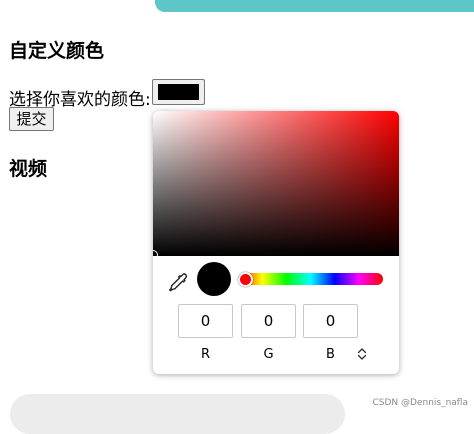 This screenshot has width=474, height=434. What do you see at coordinates (155, 255) in the screenshot?
I see `saturation-handle` at bounding box center [155, 255].